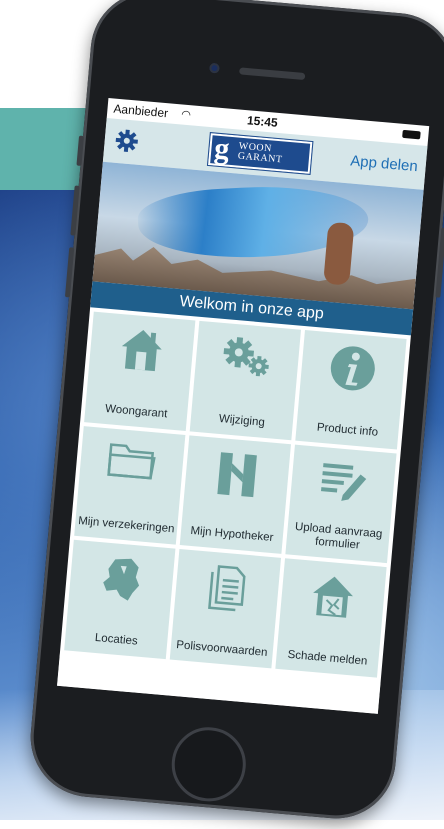  I want to click on hypotheker-logo-icon, so click(237, 474).